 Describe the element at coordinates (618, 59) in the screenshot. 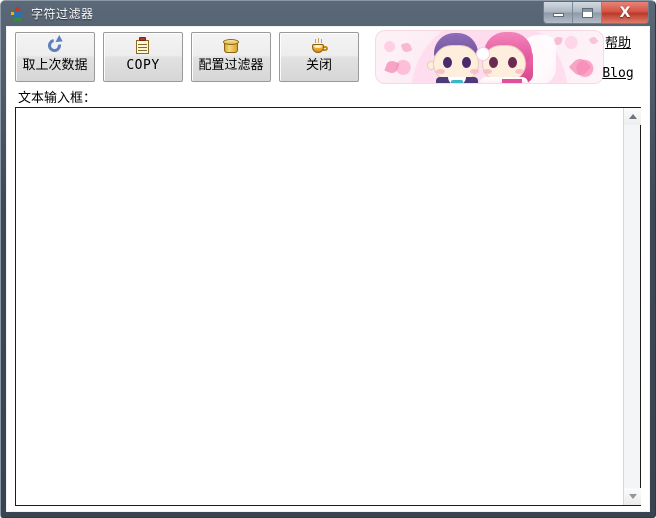

I see `link-group: 帮助 Blog` at that location.